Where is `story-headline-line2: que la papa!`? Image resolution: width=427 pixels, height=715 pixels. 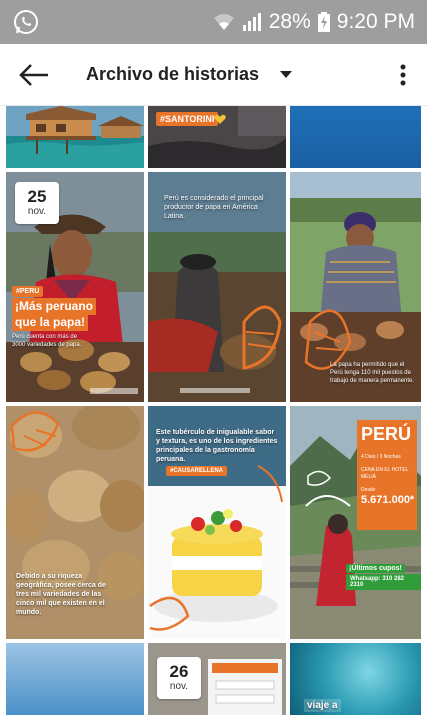
story-headline-line2: que la papa! is located at coordinates (50, 322).